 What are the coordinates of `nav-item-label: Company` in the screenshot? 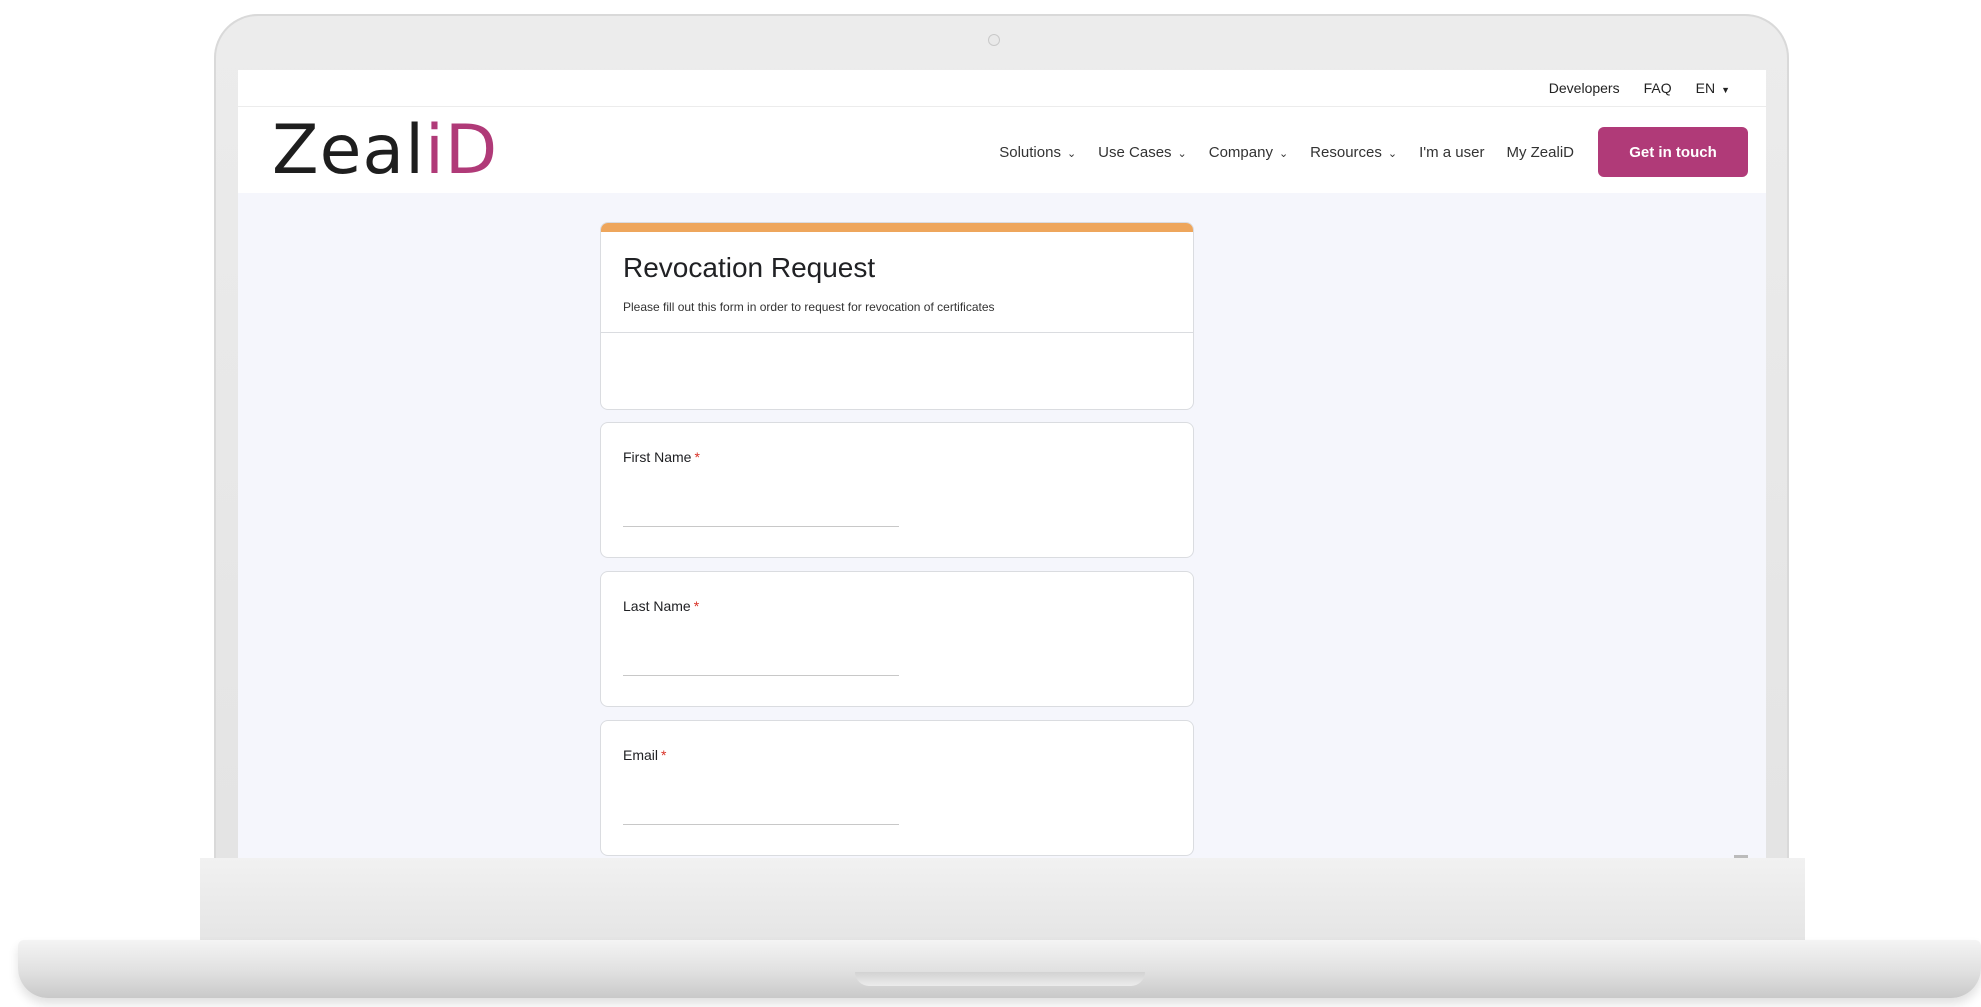 It's located at (1240, 152).